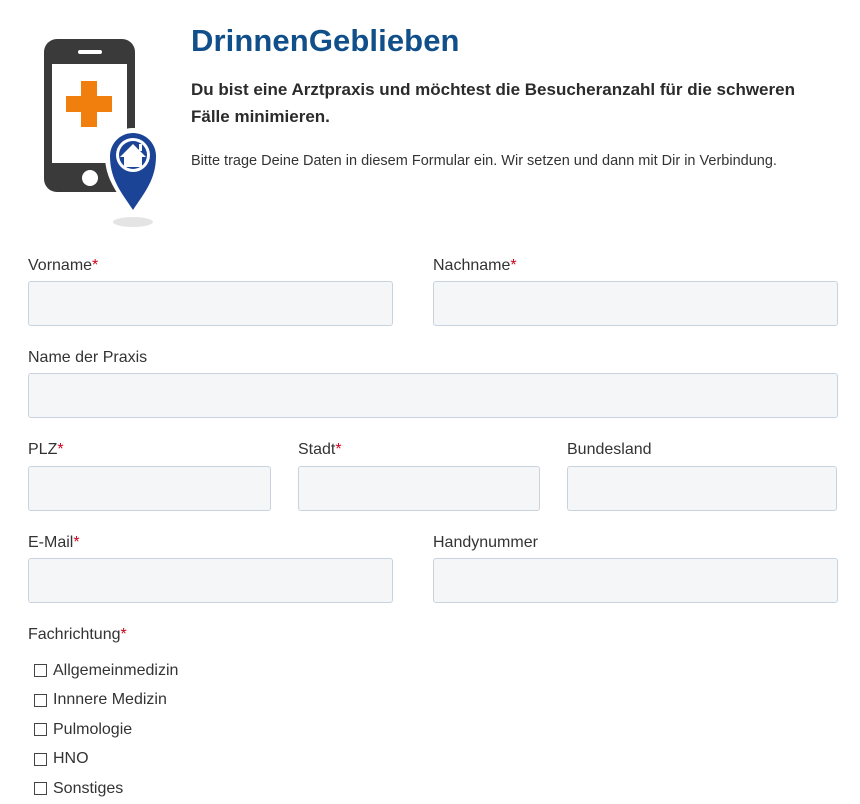  What do you see at coordinates (46, 449) in the screenshot?
I see `plz-label: PLZ*` at bounding box center [46, 449].